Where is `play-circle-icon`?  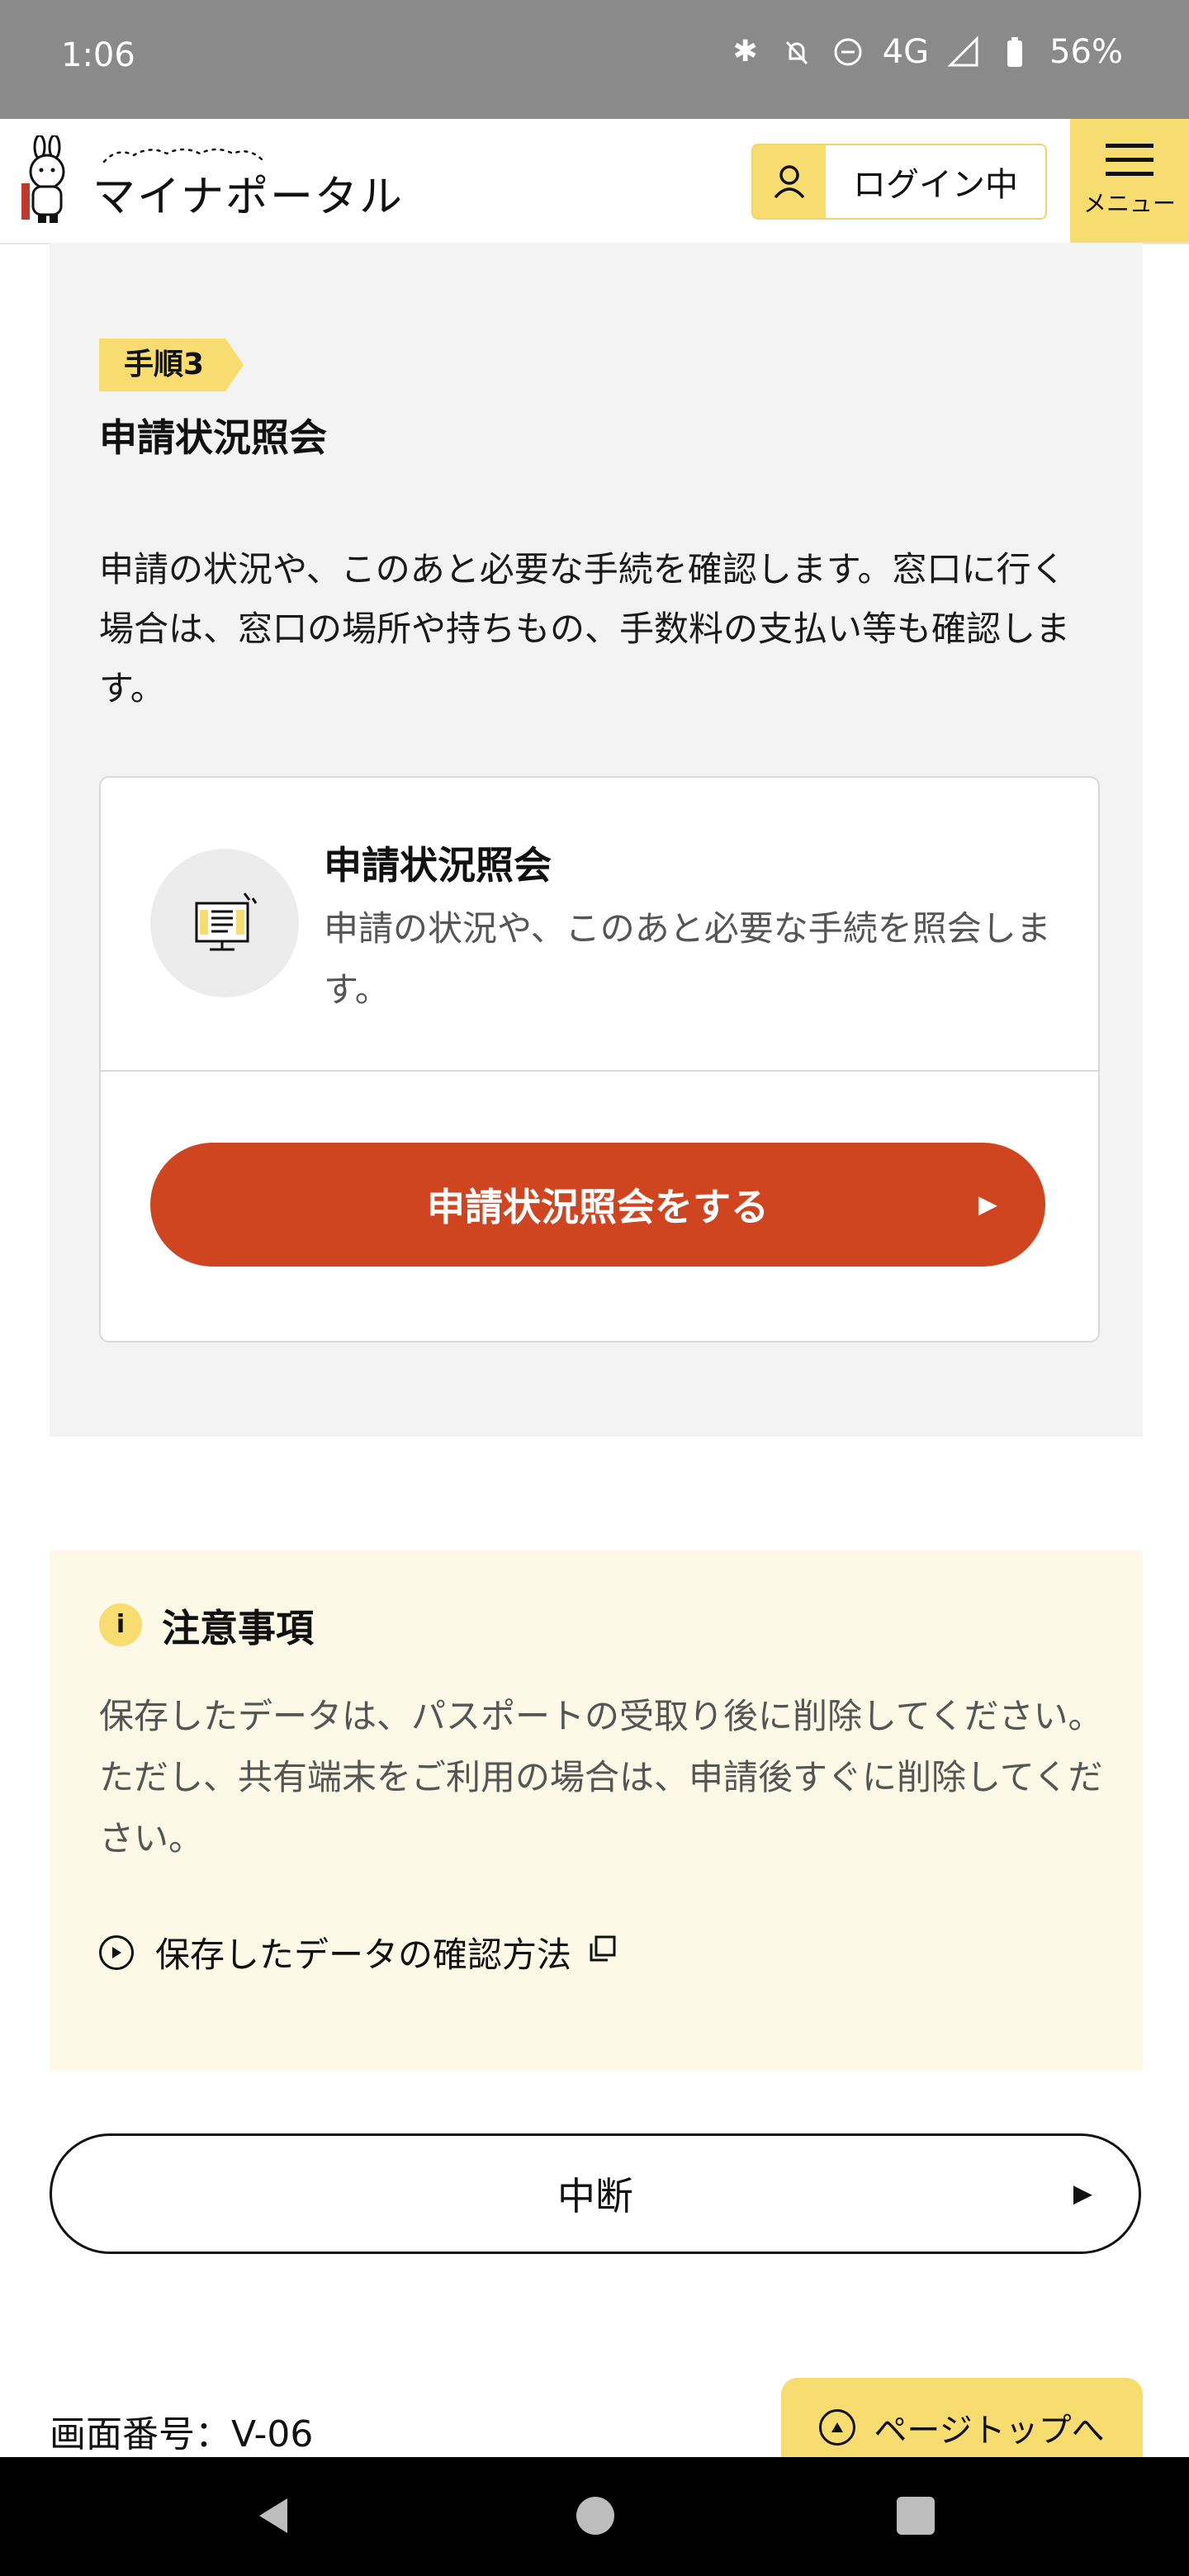
play-circle-icon is located at coordinates (116, 1952).